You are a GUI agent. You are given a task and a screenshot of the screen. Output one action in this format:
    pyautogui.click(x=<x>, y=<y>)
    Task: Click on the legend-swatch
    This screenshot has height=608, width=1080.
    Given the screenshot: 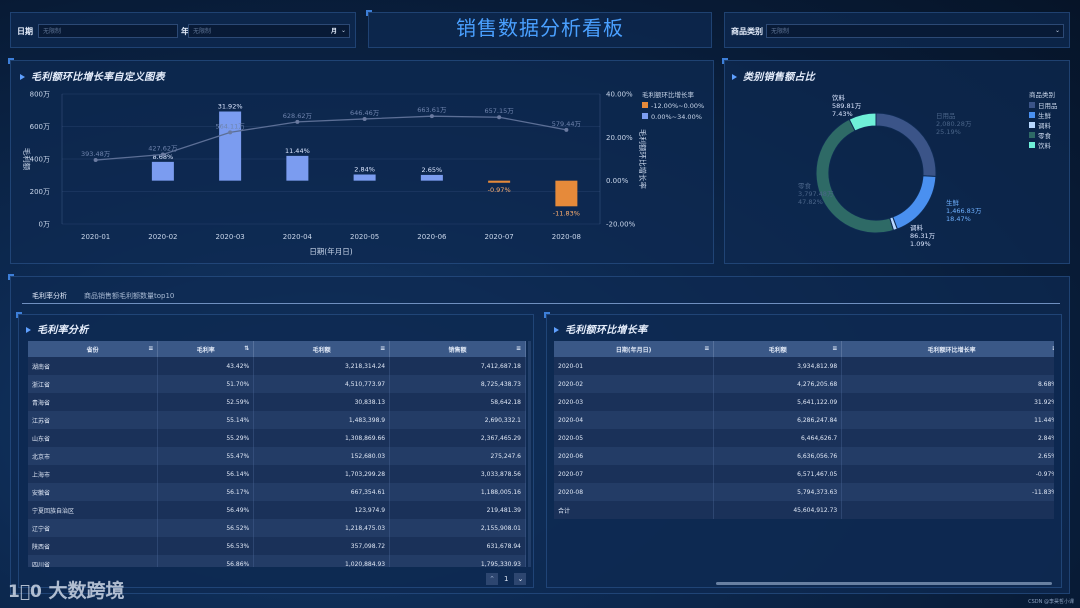 What is the action you would take?
    pyautogui.click(x=1032, y=115)
    